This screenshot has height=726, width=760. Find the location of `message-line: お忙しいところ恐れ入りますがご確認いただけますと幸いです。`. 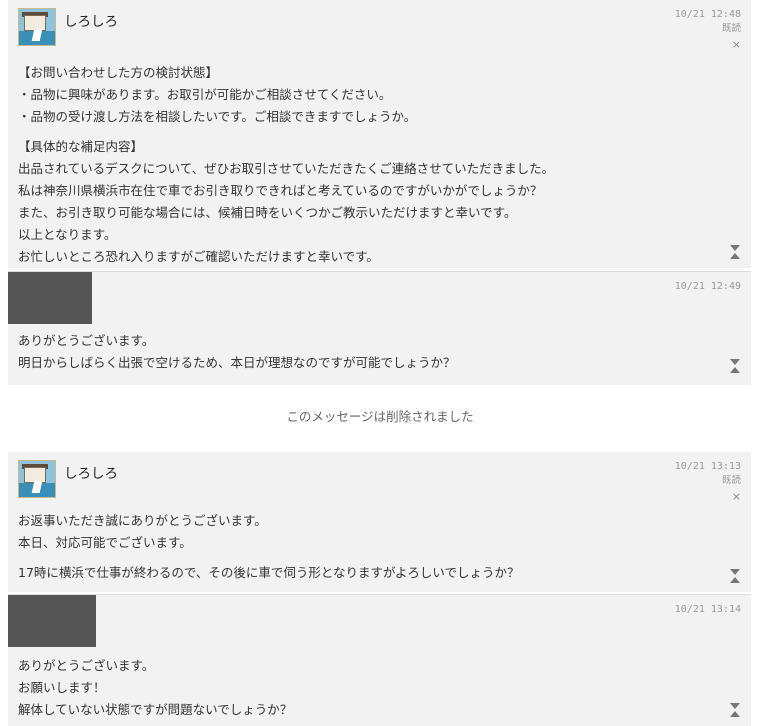

message-line: お忙しいところ恐れ入りますがご確認いただけますと幸いです。 is located at coordinates (198, 256).